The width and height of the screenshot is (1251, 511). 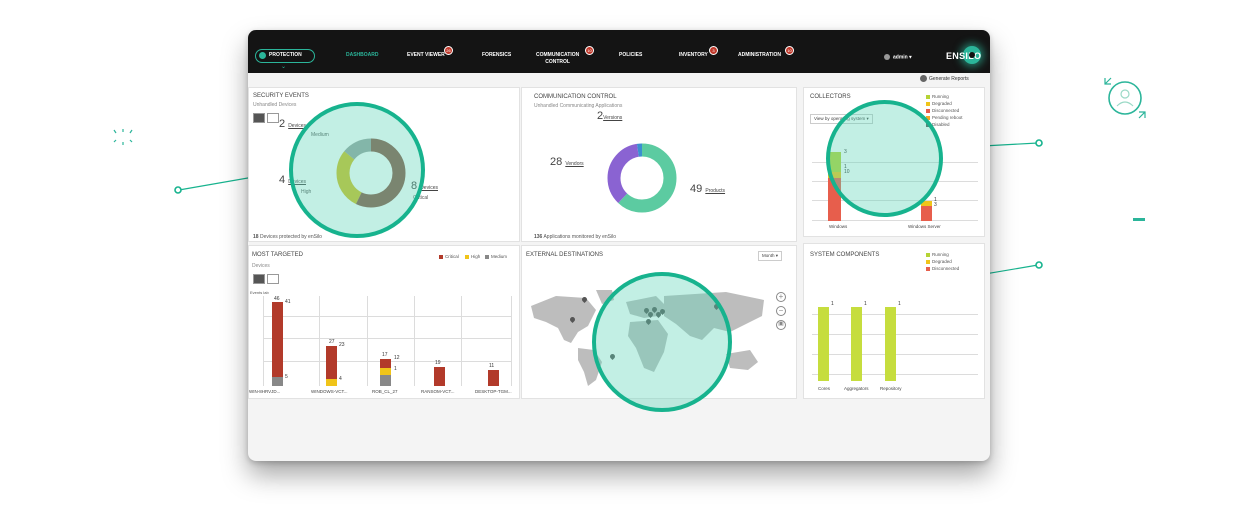 What do you see at coordinates (972, 55) in the screenshot?
I see `logo-dot` at bounding box center [972, 55].